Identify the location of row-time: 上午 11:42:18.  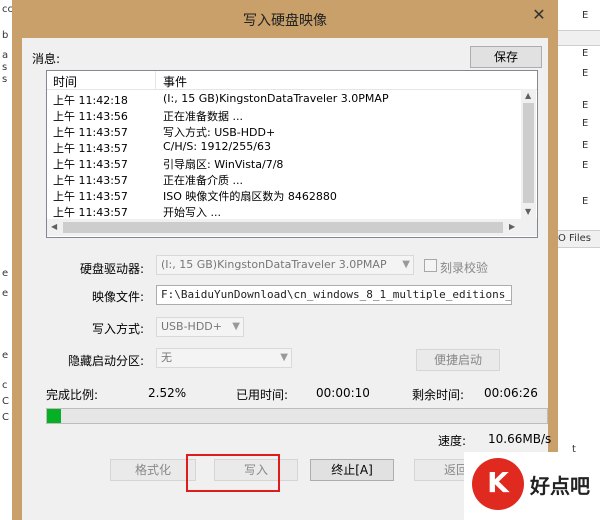
(90, 100).